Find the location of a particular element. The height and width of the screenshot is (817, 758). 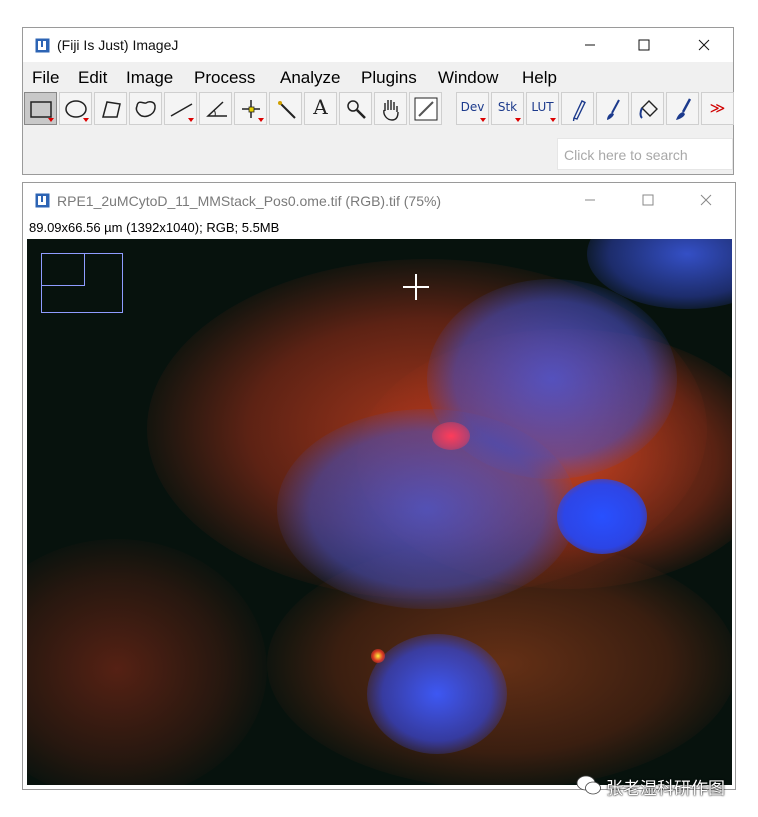

more-icon: ≫ is located at coordinates (717, 108).